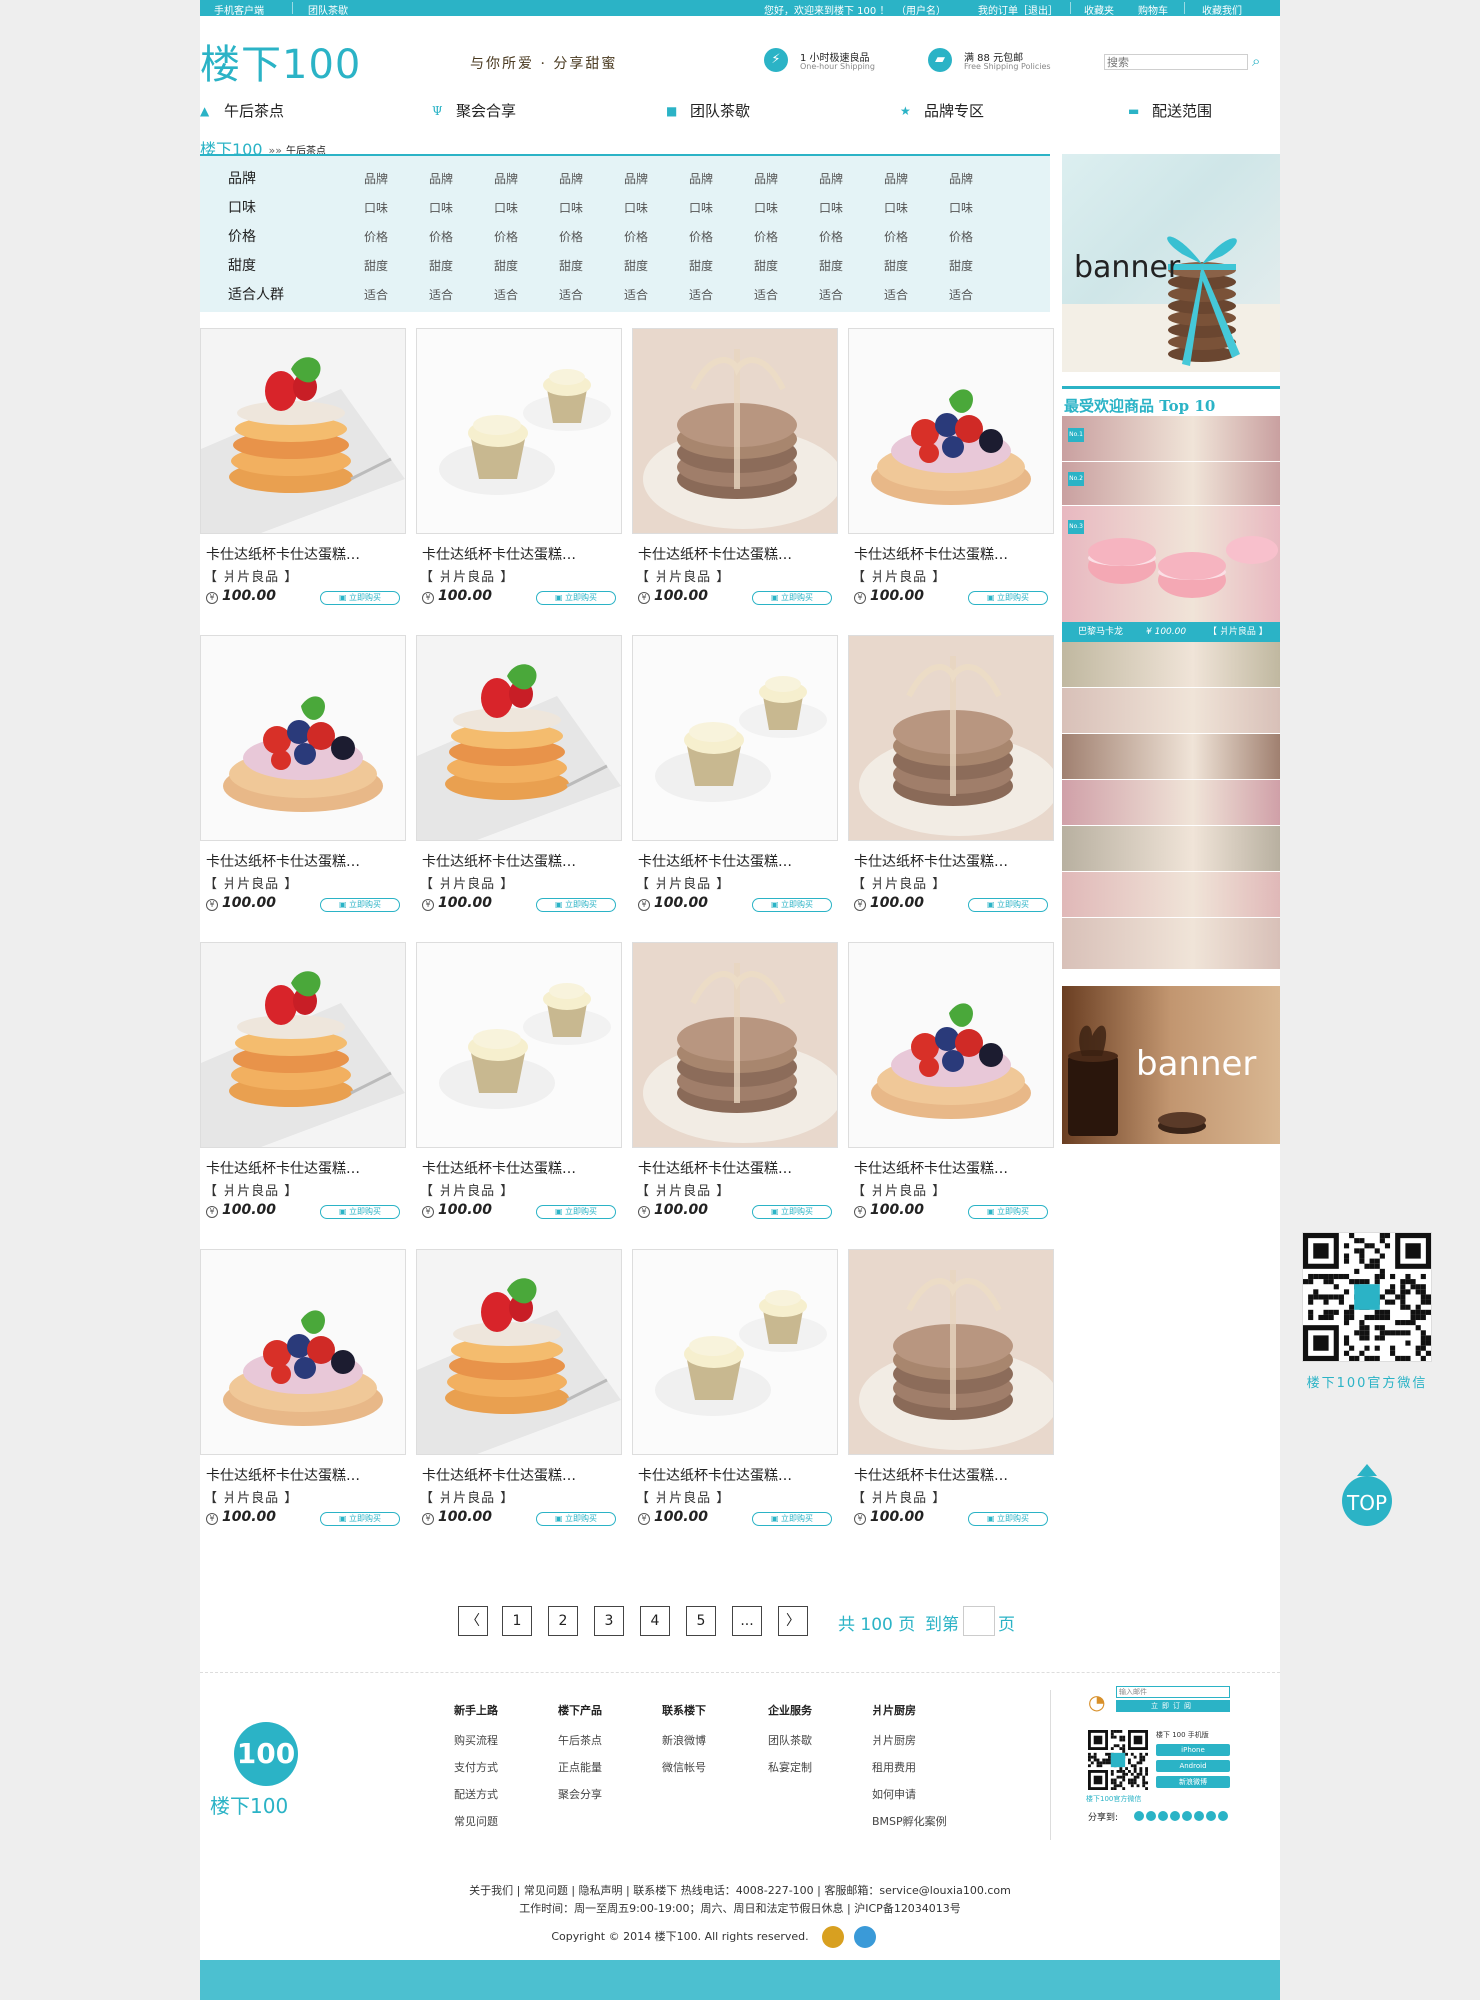  What do you see at coordinates (1099, 9) in the screenshot?
I see `favorites-link: 收藏夹` at bounding box center [1099, 9].